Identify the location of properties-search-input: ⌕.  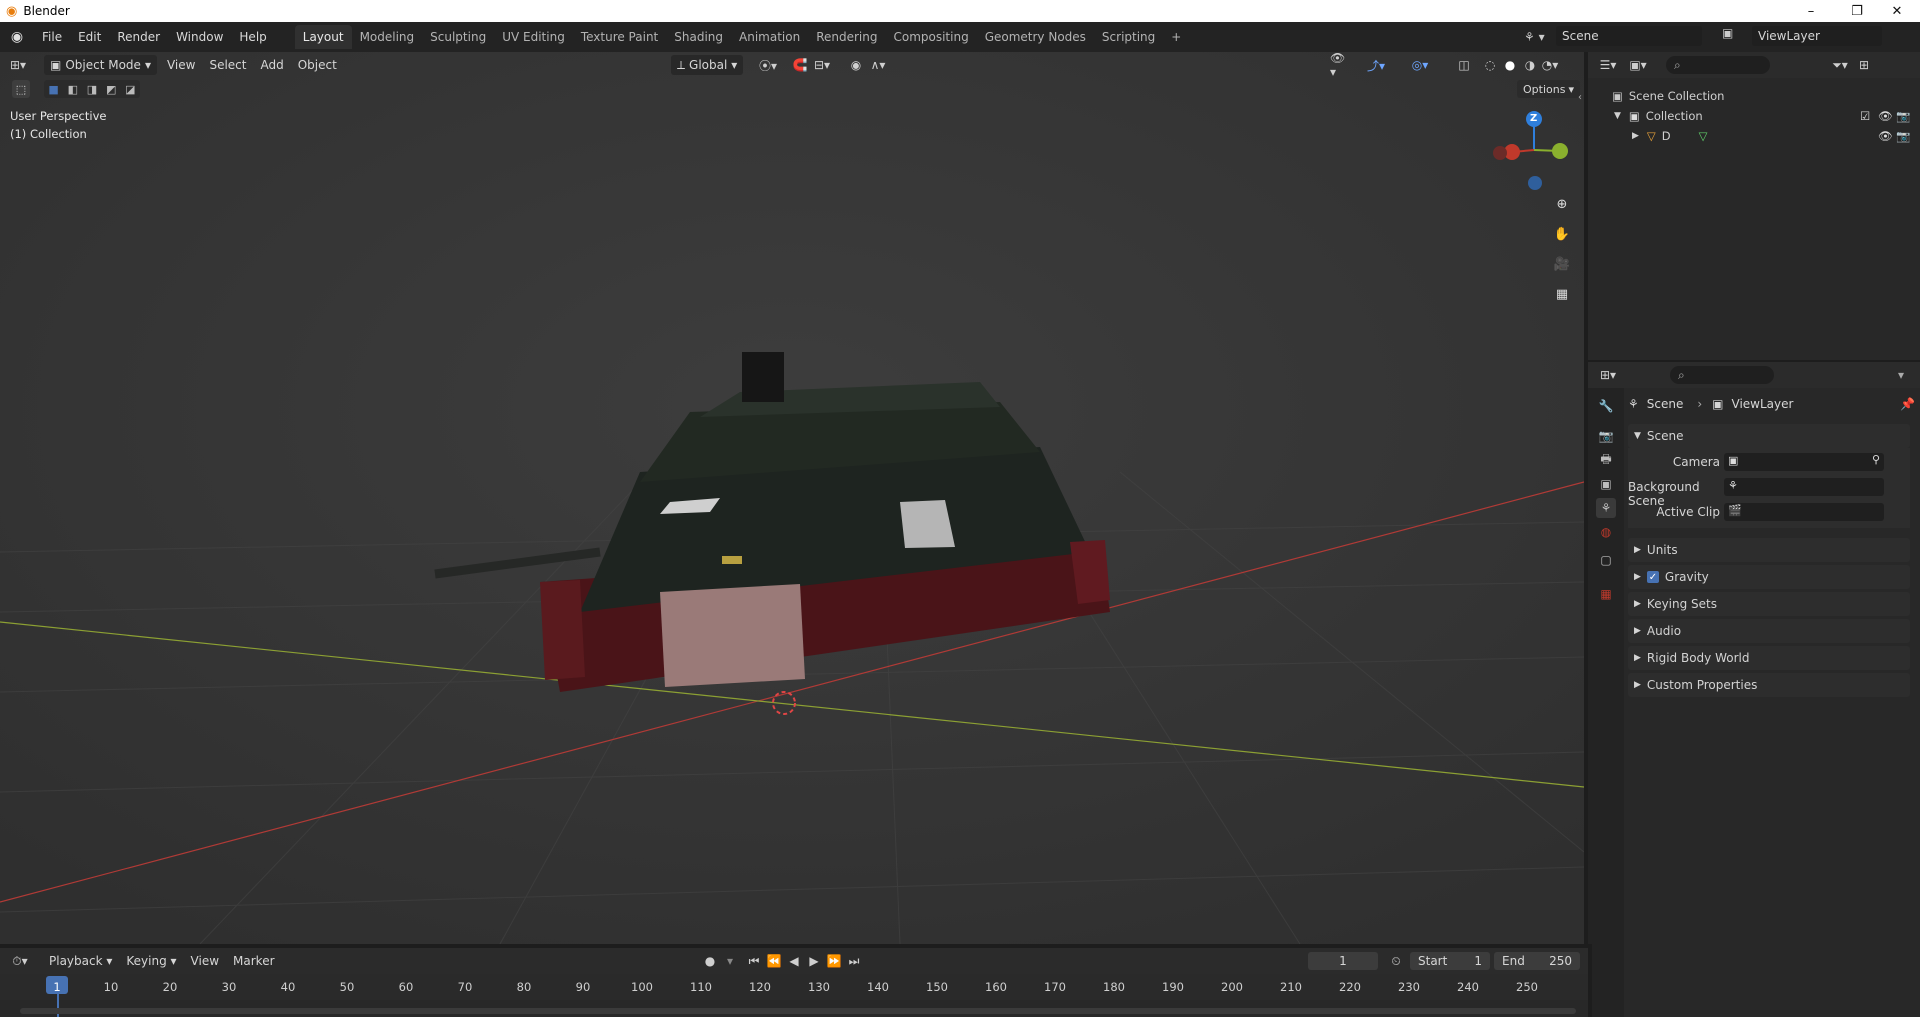
(1722, 375).